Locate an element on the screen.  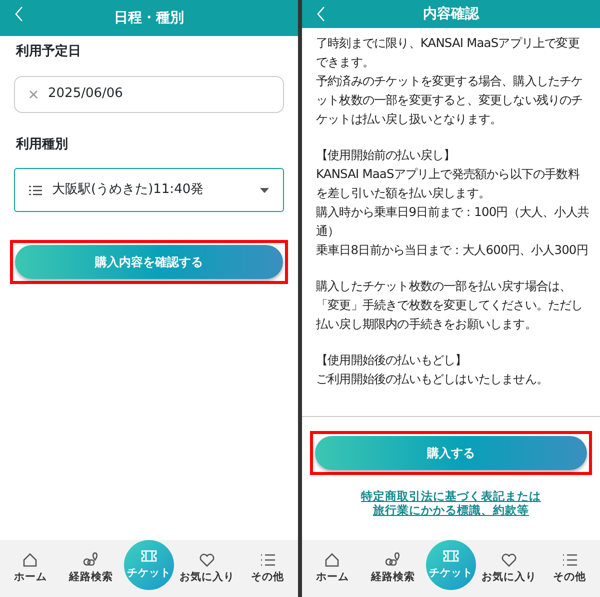
body-text: 【使用開始前の払い戻し】 is located at coordinates (386, 155).